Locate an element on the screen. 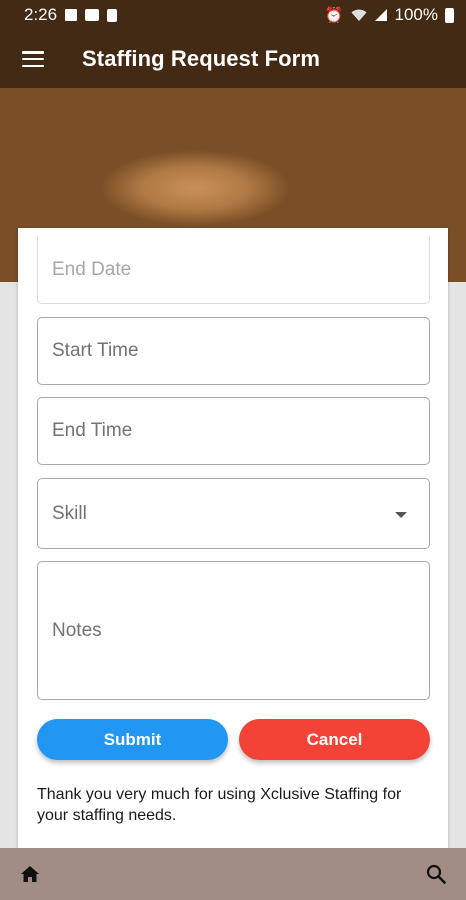 This screenshot has height=900, width=466. battery-percent: 100% is located at coordinates (416, 14).